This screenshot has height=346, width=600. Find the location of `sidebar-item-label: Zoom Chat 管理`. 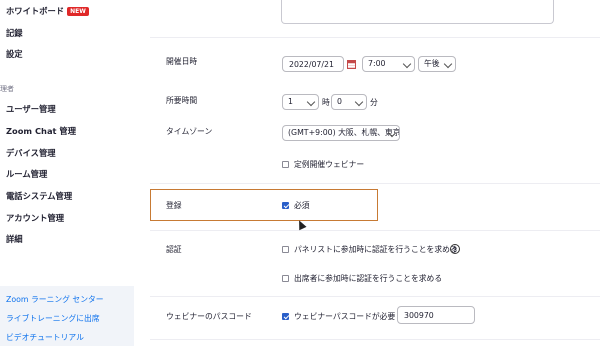

sidebar-item-label: Zoom Chat 管理 is located at coordinates (41, 131).